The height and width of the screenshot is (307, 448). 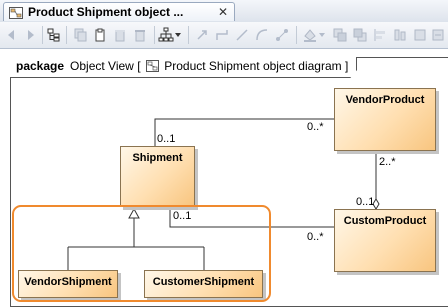 I want to click on node-label: CustomProduct, so click(x=385, y=221).